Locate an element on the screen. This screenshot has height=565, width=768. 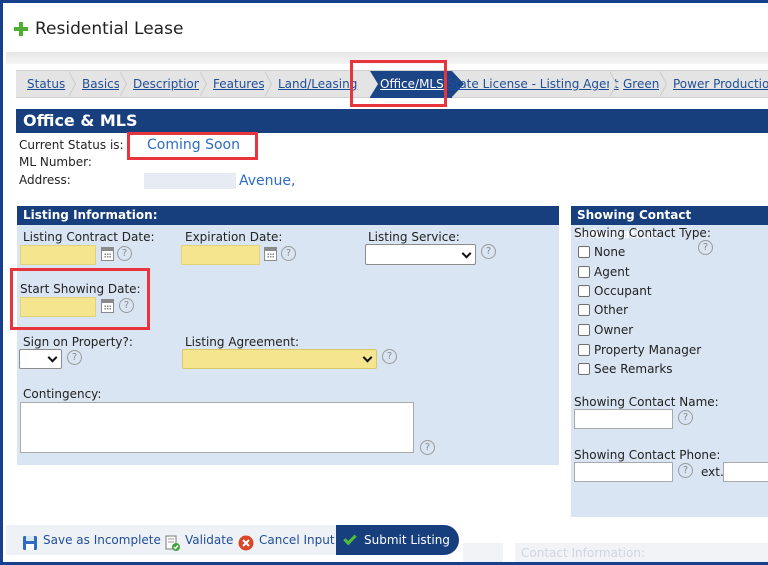
tab-basics: Basics is located at coordinates (101, 84).